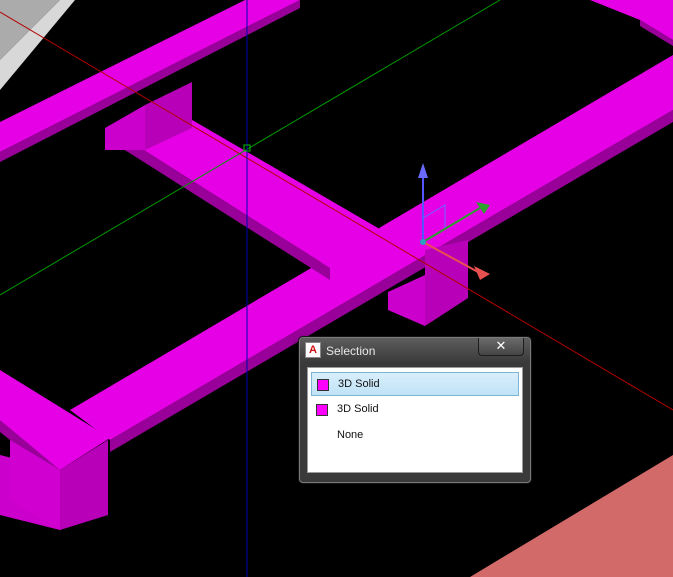 The height and width of the screenshot is (577, 673). I want to click on dialog-title: Selection, so click(351, 351).